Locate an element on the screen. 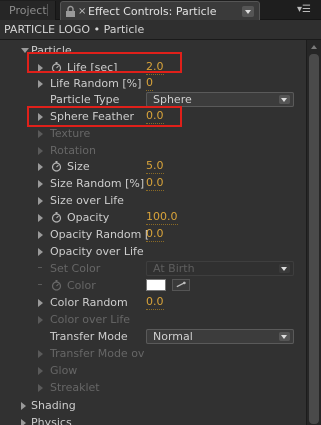 The image size is (321, 425). property-transfer-mode: Transfer Mode Normal is located at coordinates (153, 336).